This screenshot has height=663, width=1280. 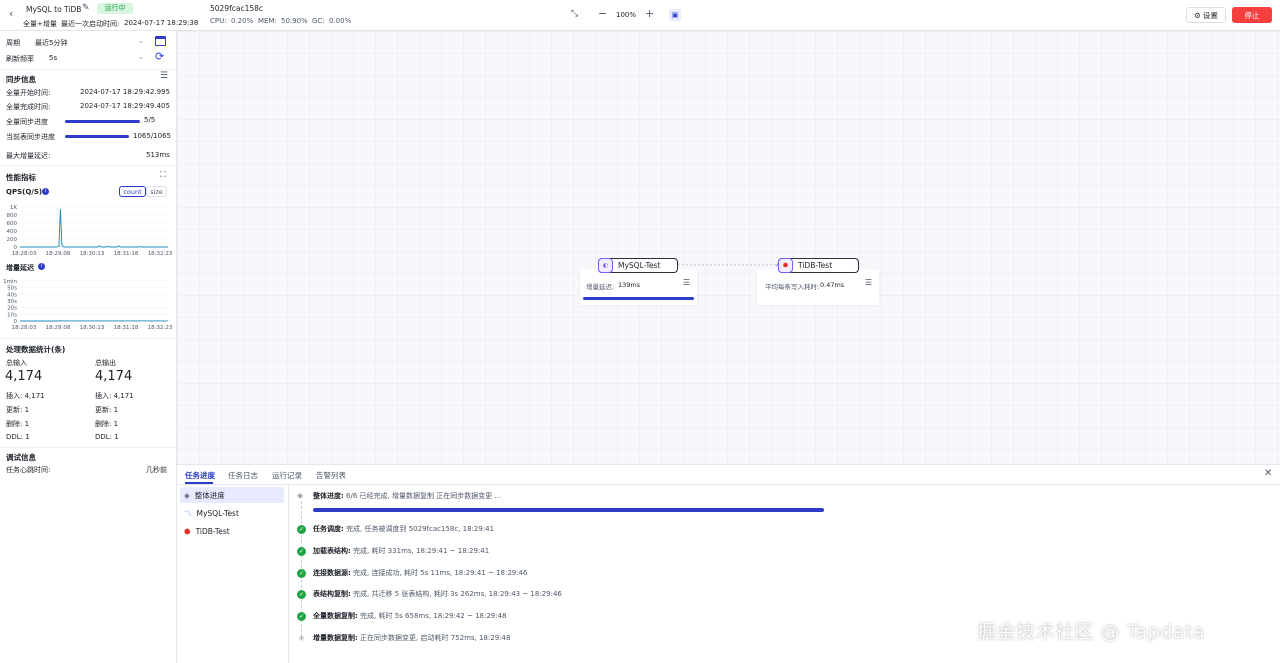 What do you see at coordinates (649, 13) in the screenshot?
I see `zoom-in-icon: +` at bounding box center [649, 13].